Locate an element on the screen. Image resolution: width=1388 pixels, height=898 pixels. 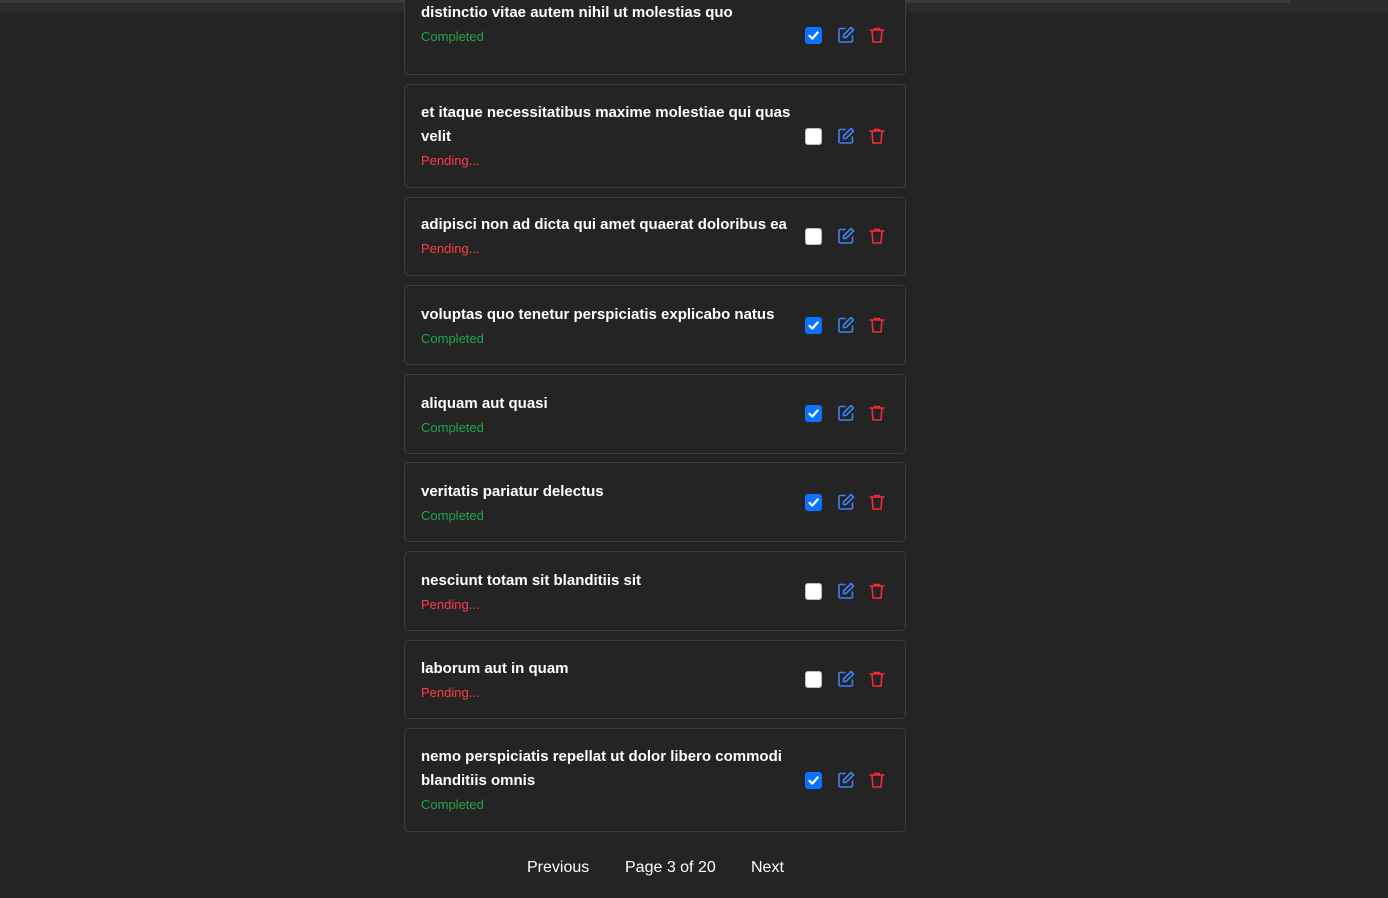
todo-text: veritatis pariatur delectus Completed is located at coordinates (610, 503).